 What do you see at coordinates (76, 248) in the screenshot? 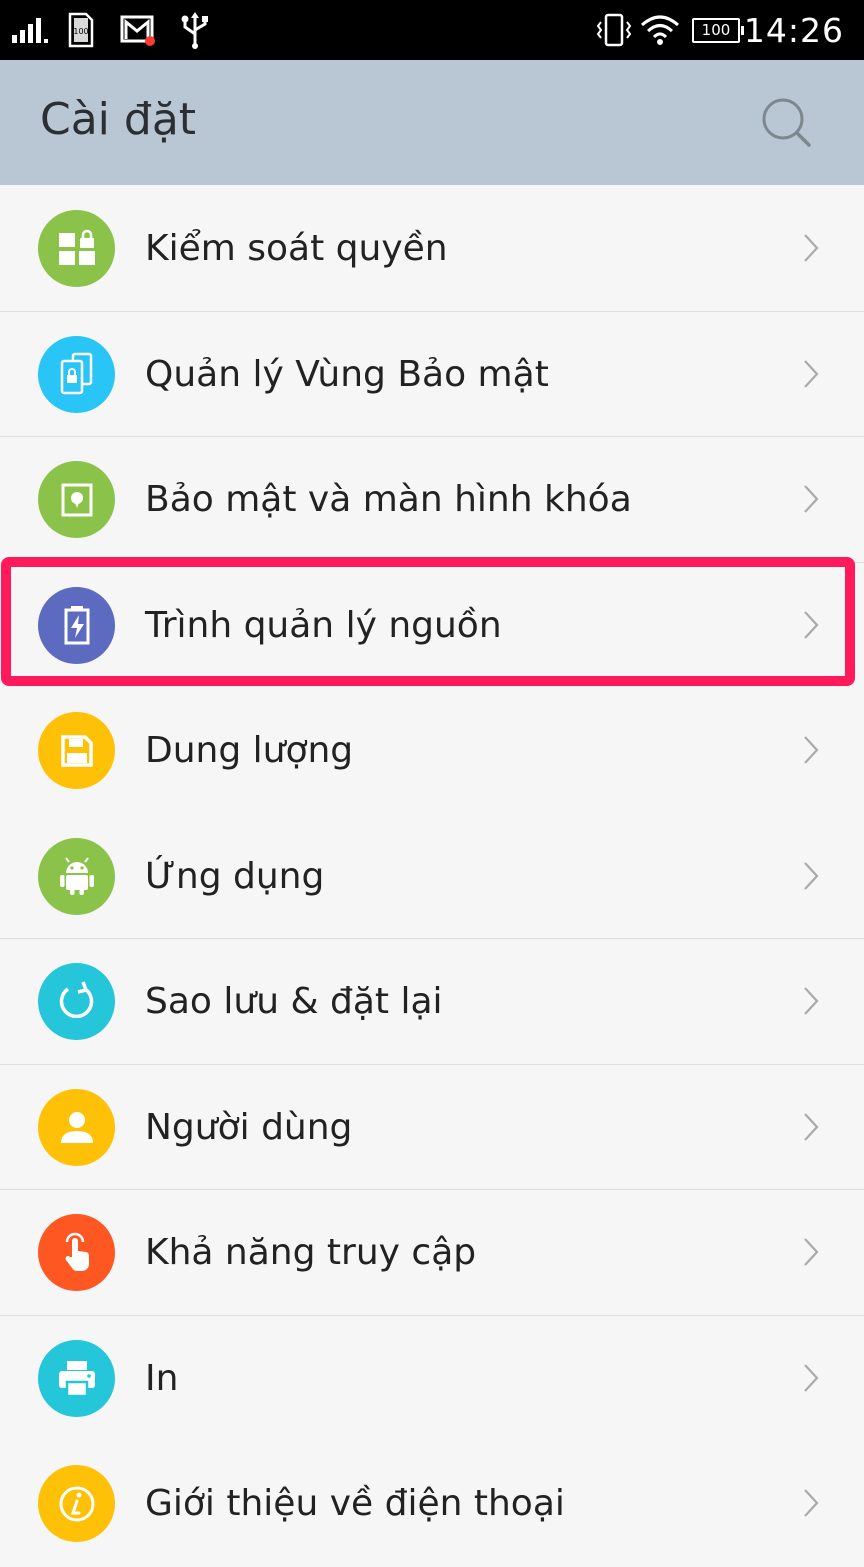
I see `permissions-icon` at bounding box center [76, 248].